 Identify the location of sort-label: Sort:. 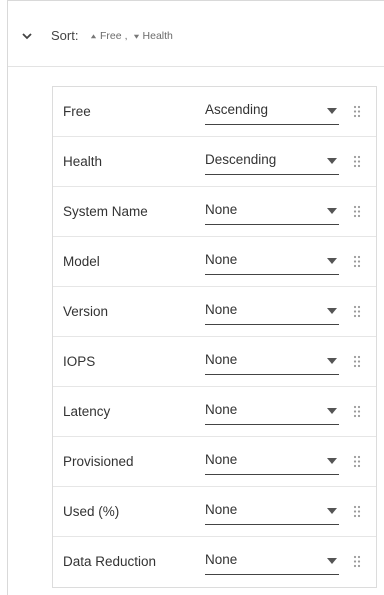
(65, 35).